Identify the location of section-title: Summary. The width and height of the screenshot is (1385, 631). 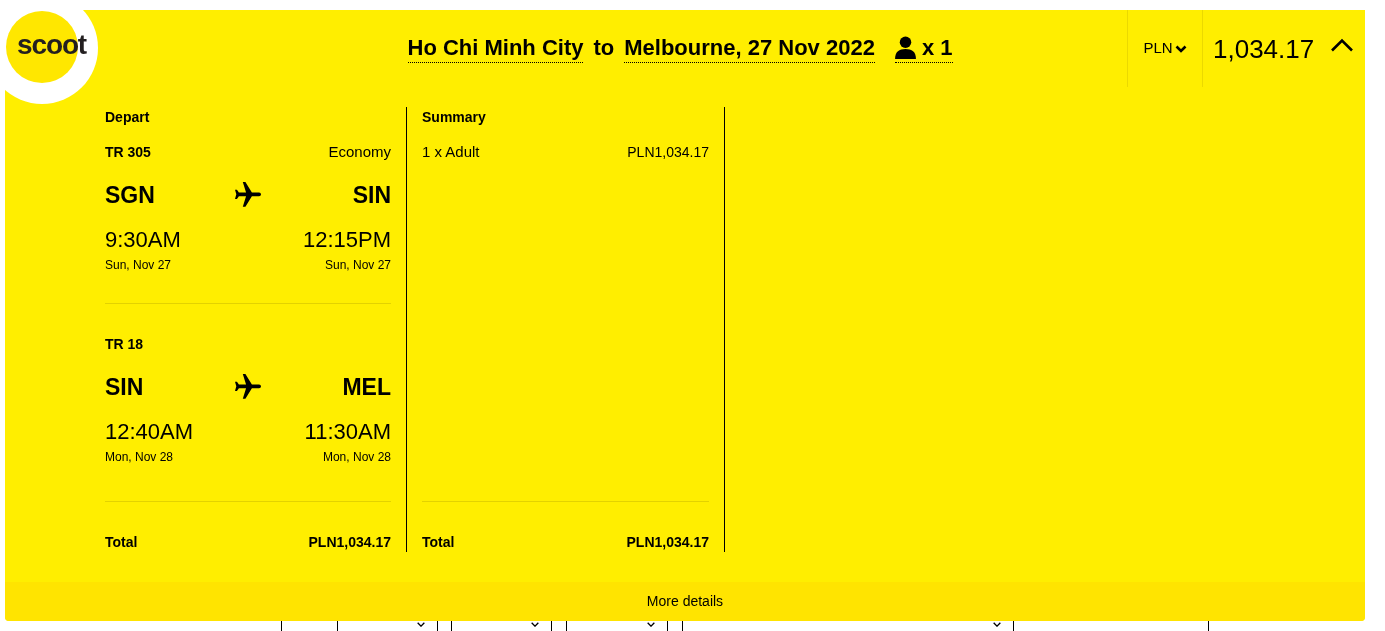
(454, 117).